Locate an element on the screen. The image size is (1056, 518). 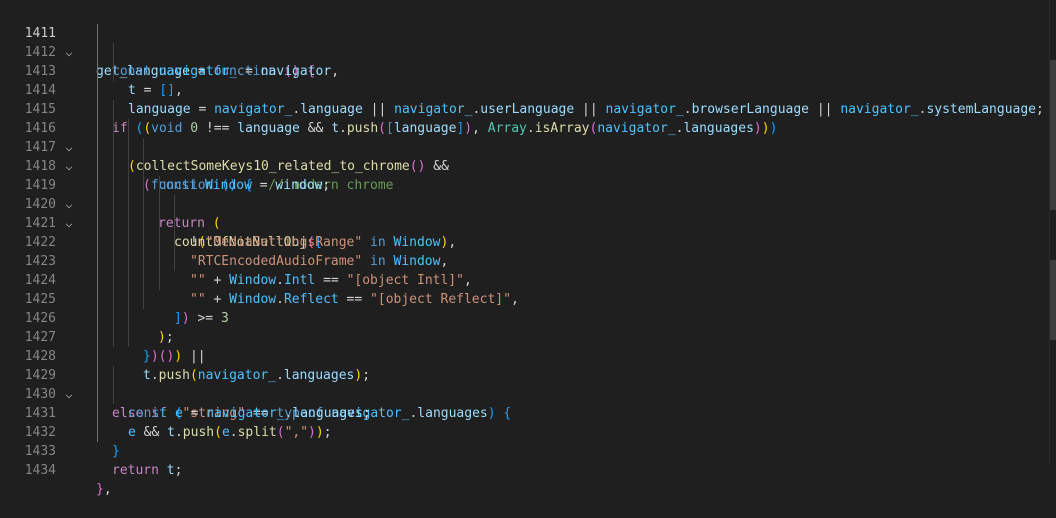
code-line-1427: 1427 })()) || is located at coordinates (525, 336).